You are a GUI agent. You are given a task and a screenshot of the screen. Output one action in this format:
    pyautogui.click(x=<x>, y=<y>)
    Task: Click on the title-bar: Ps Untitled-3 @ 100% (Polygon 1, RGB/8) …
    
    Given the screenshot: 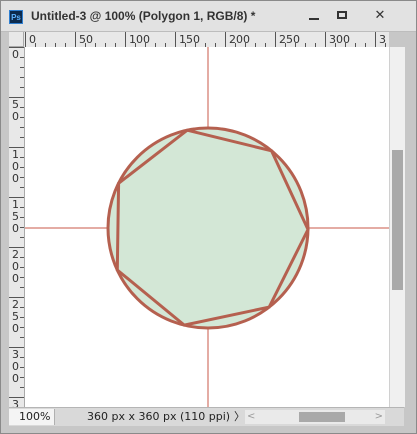 What is the action you would take?
    pyautogui.click(x=208, y=16)
    